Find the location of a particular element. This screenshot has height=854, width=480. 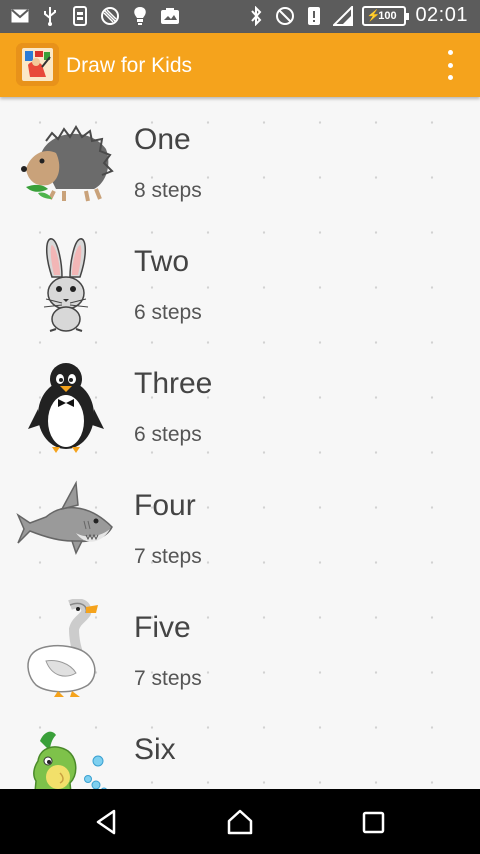

lesson-title: Five is located at coordinates (162, 627).